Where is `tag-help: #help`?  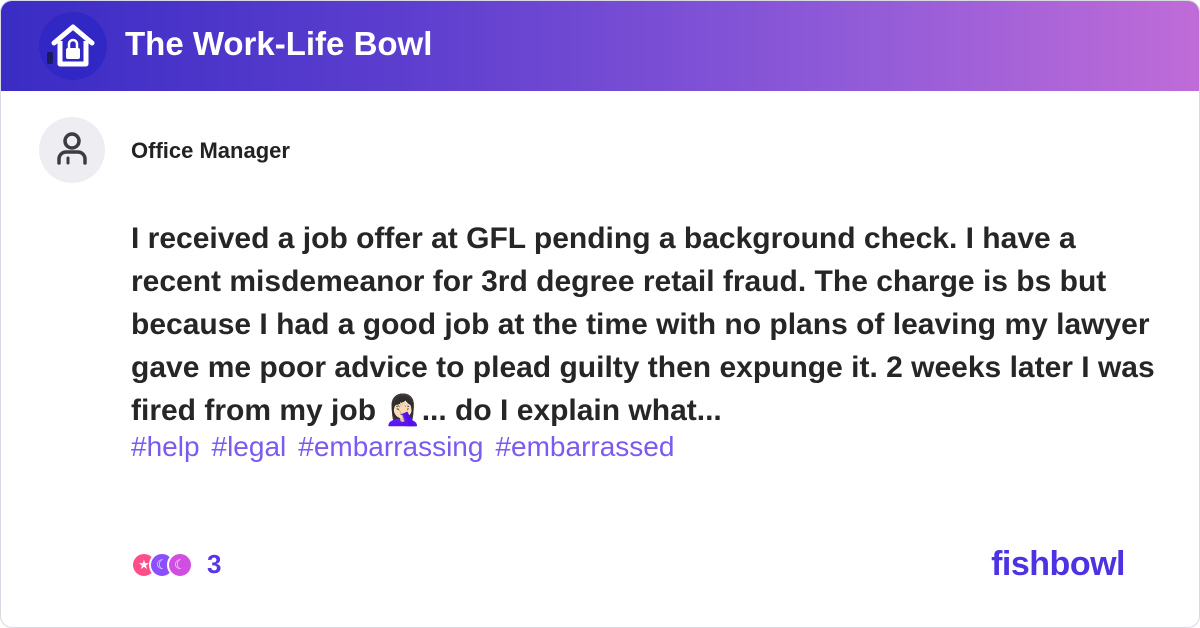
tag-help: #help is located at coordinates (165, 447).